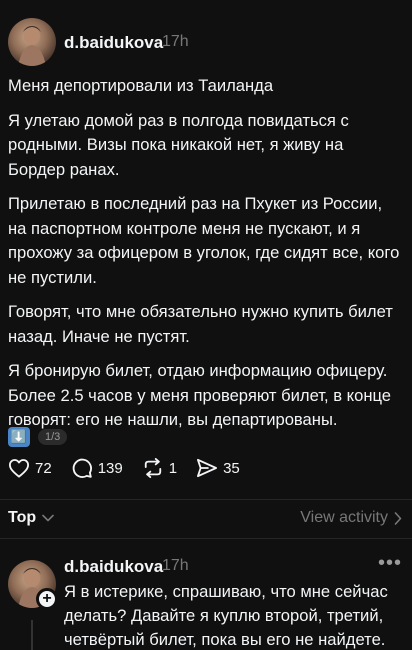  I want to click on more-options-icon: •••, so click(390, 563).